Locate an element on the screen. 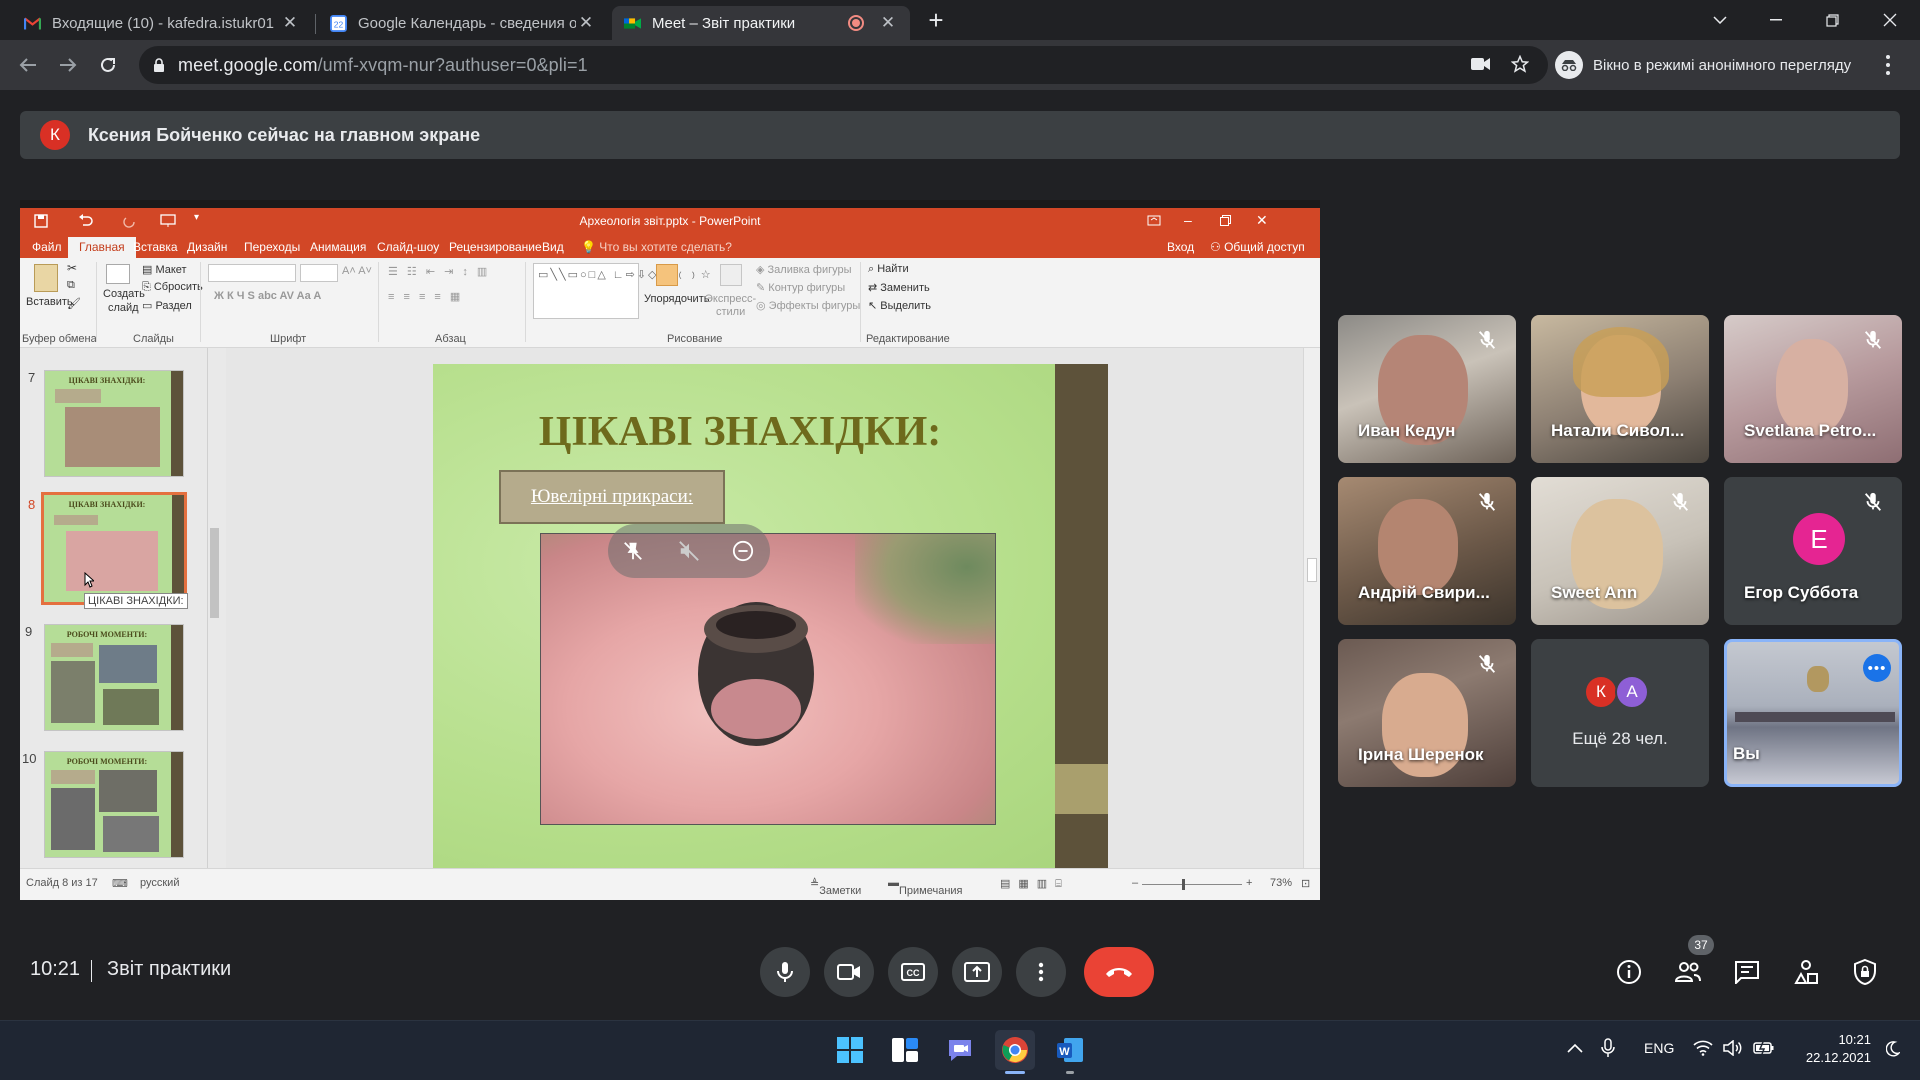 This screenshot has width=1920, height=1080. participants-button is located at coordinates (1688, 972).